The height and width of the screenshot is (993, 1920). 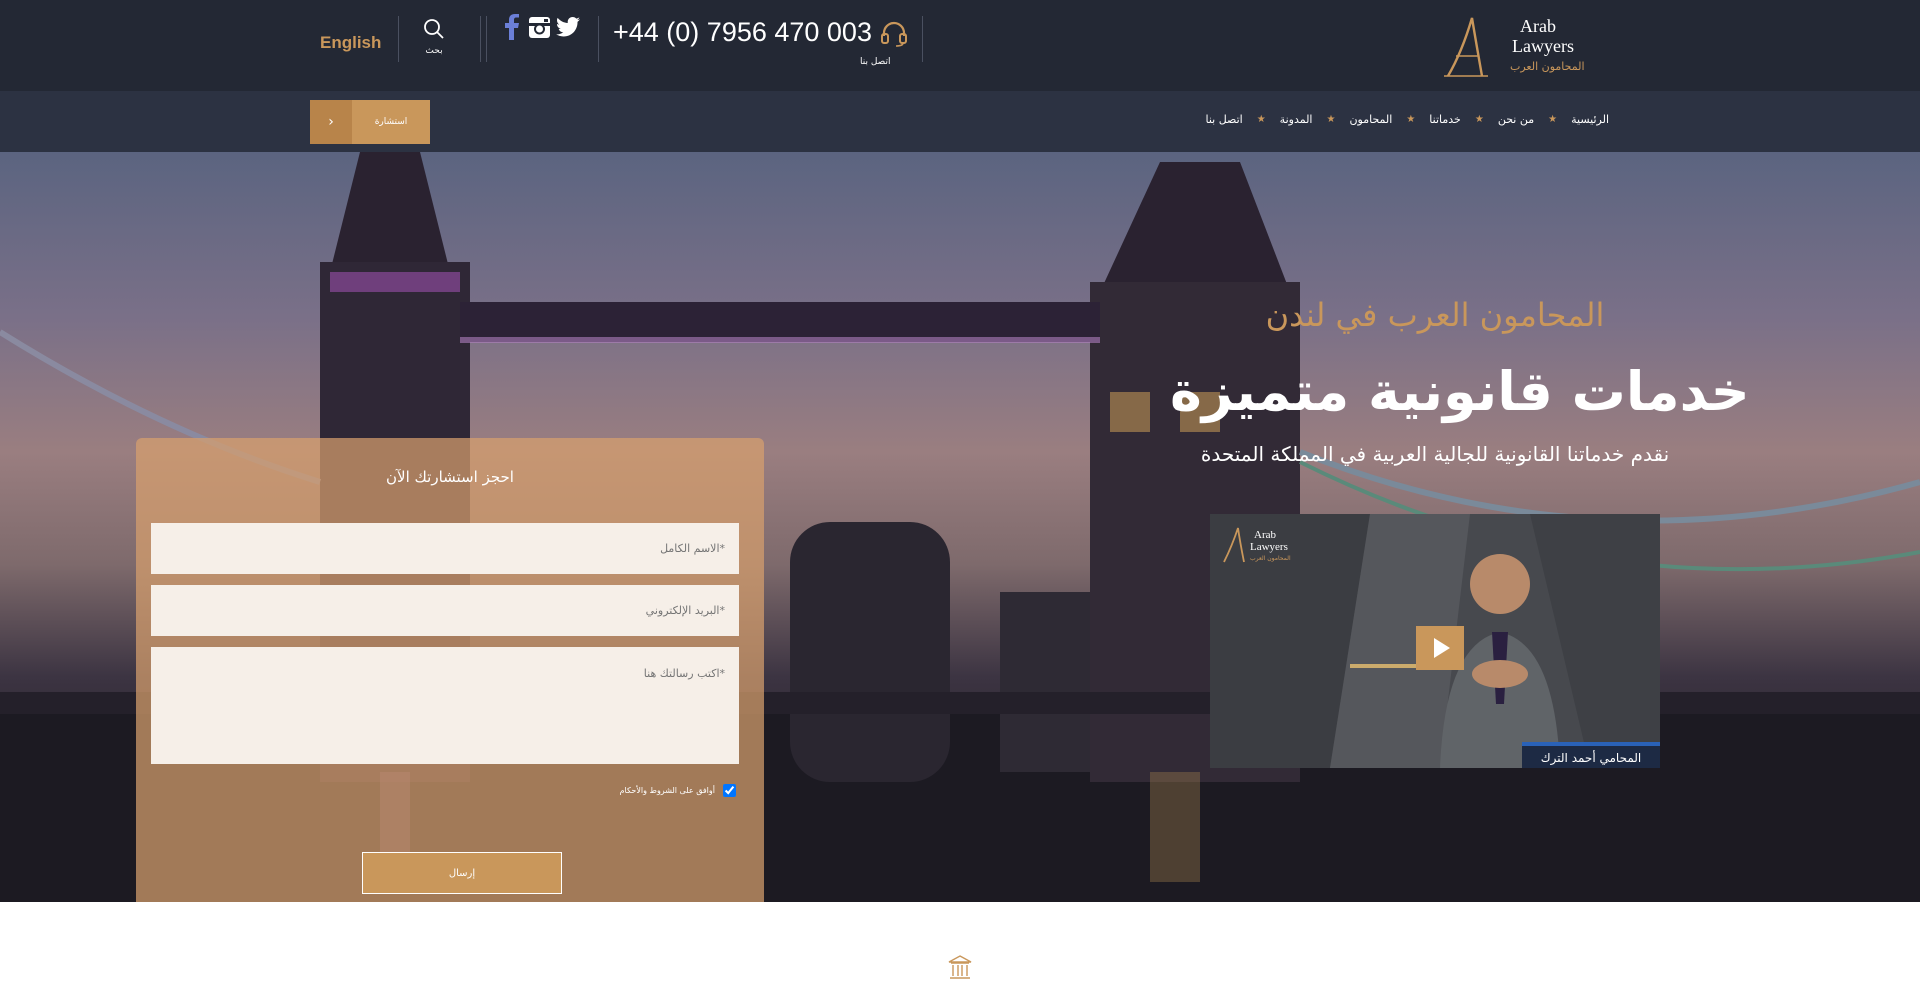 What do you see at coordinates (1543, 46) in the screenshot?
I see `logo-lawyers: Lawyers` at bounding box center [1543, 46].